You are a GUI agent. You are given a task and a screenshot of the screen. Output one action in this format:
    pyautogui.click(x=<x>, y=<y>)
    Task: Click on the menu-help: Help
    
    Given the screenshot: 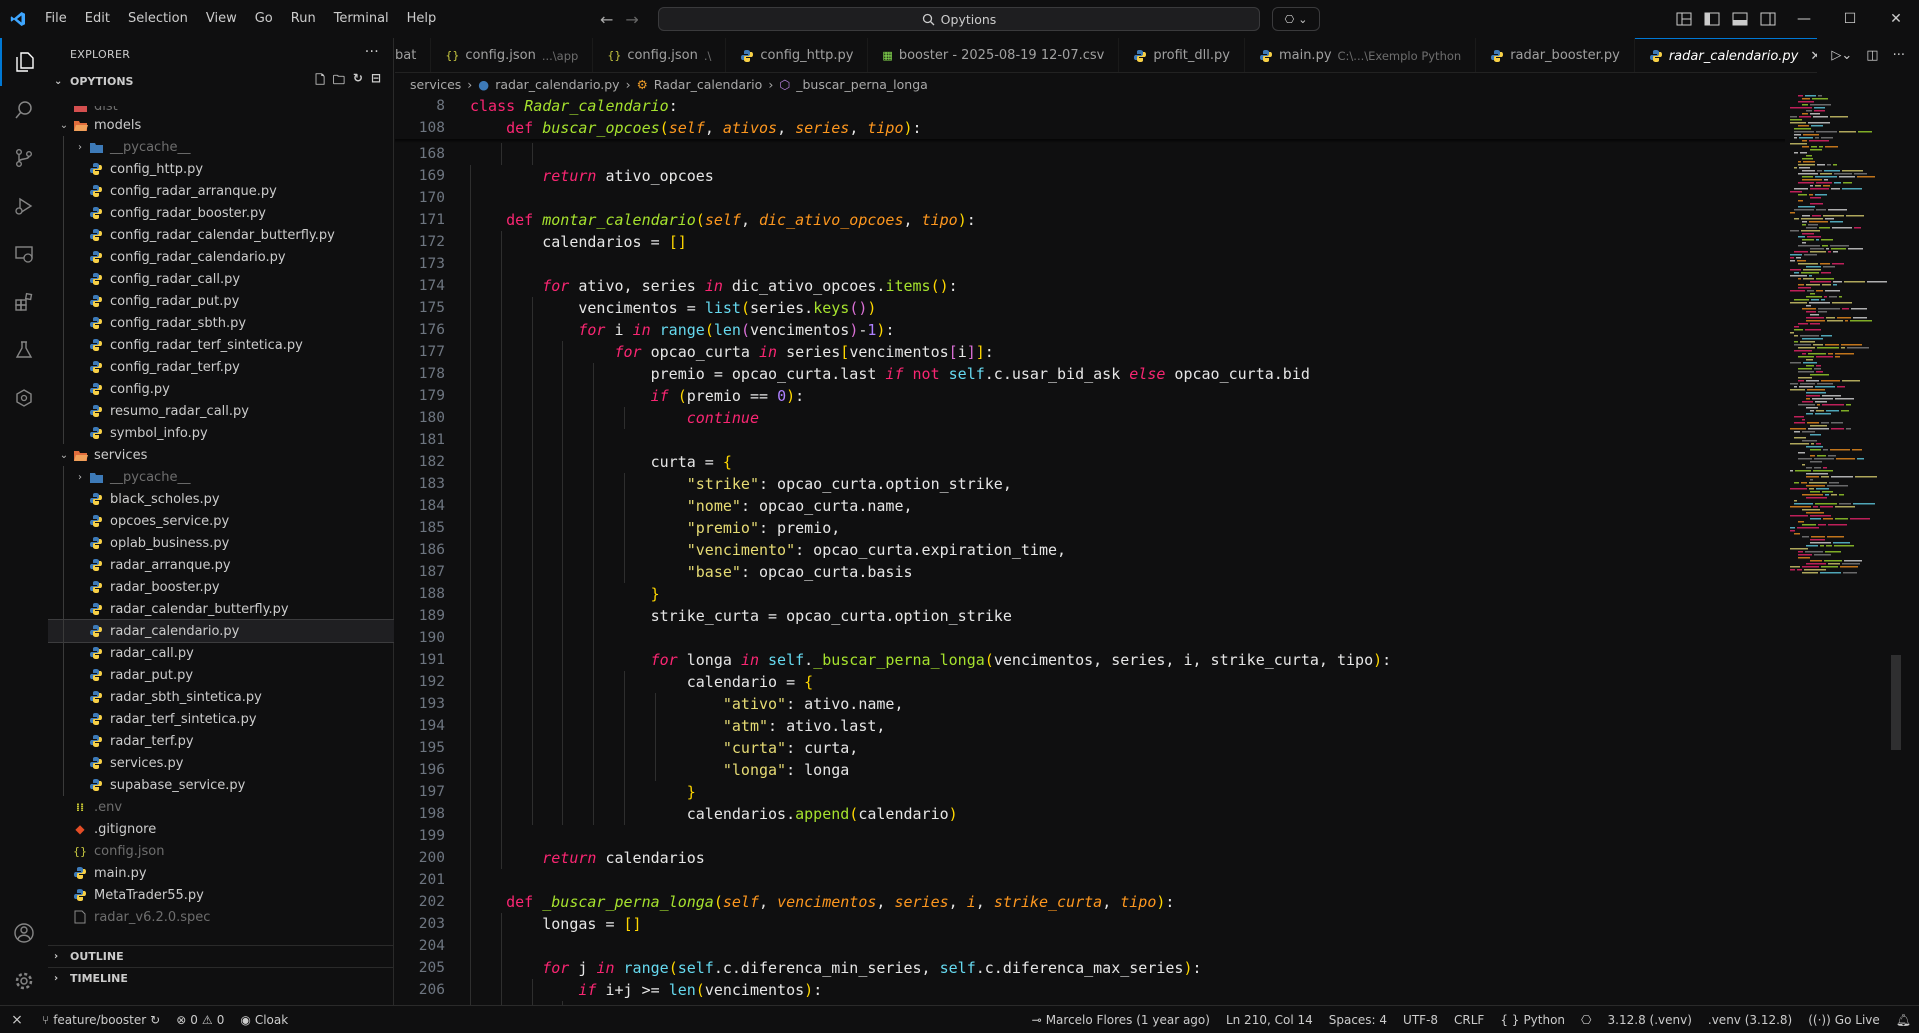 What is the action you would take?
    pyautogui.click(x=422, y=19)
    